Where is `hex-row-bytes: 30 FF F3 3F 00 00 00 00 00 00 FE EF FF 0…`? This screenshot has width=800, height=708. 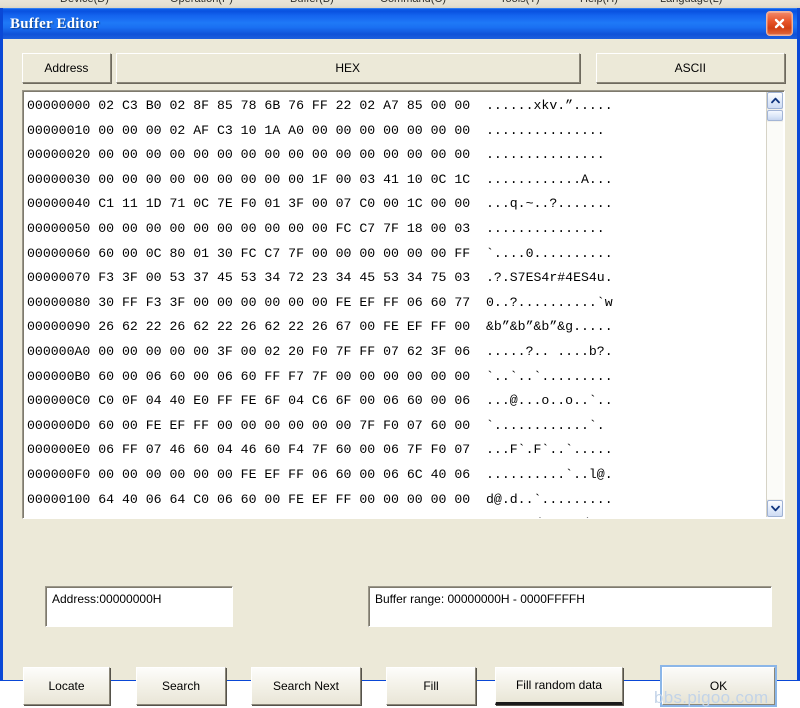 hex-row-bytes: 30 FF F3 3F 00 00 00 00 00 00 FE EF FF 0… is located at coordinates (284, 302).